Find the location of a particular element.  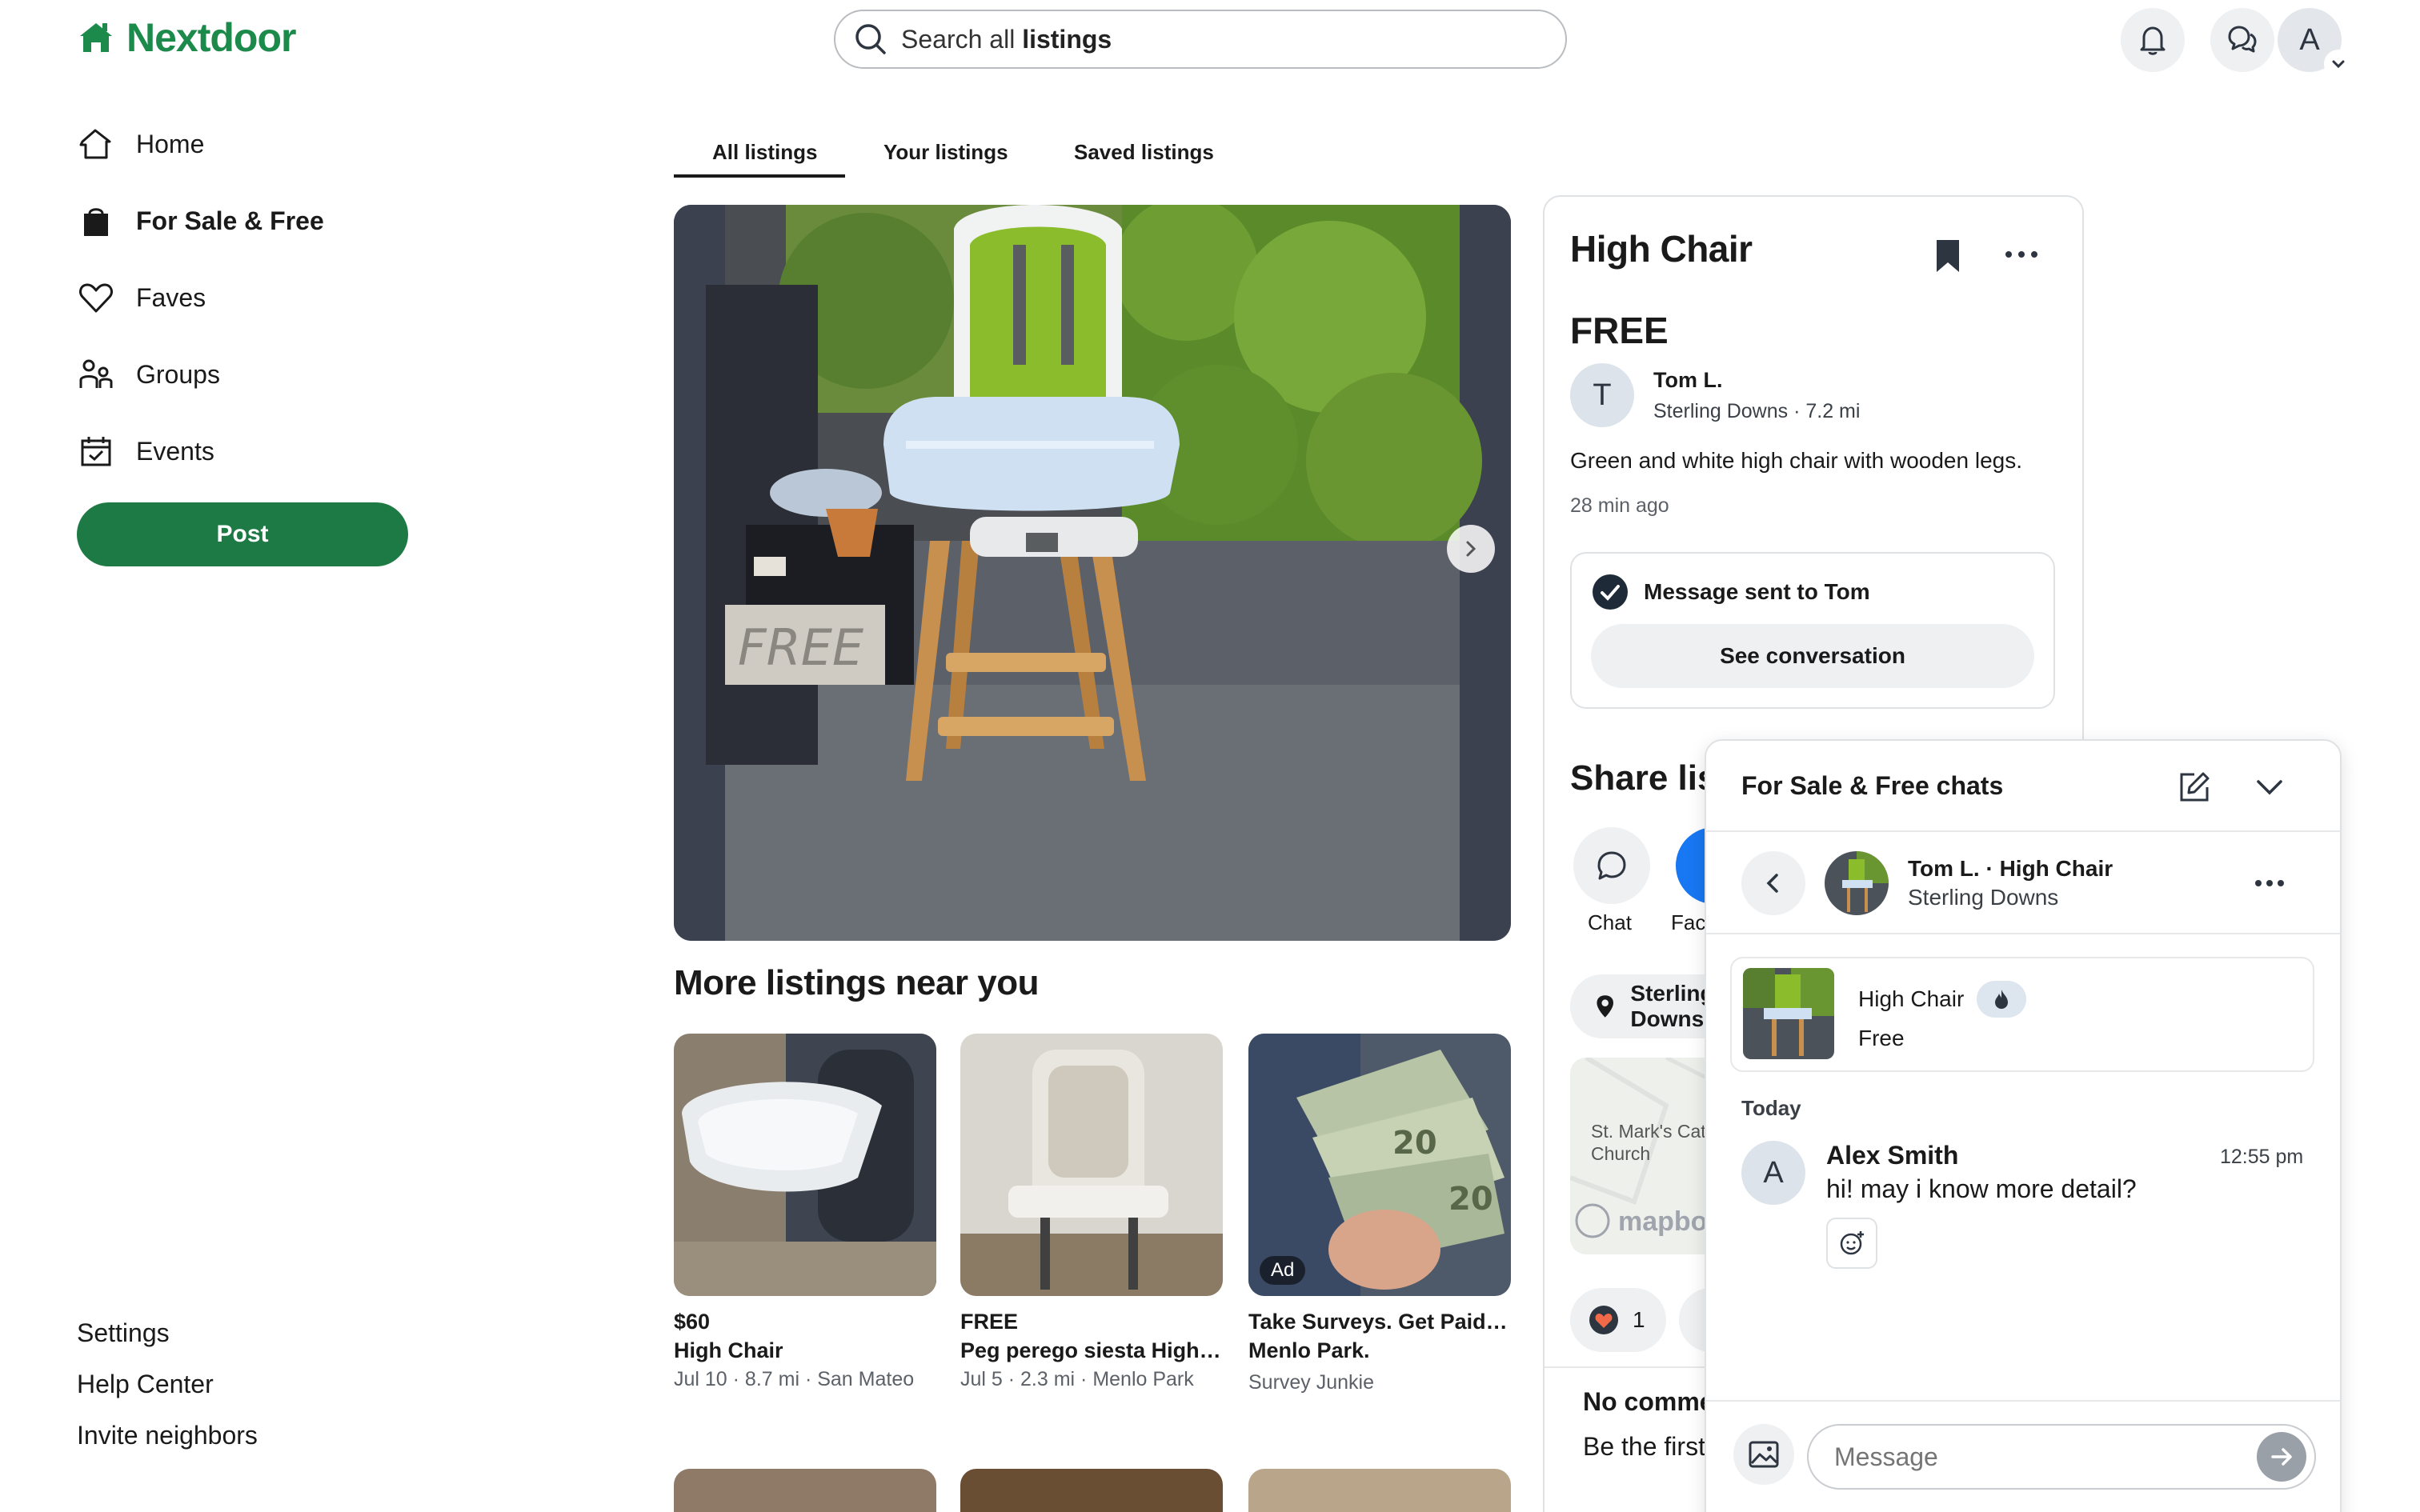

send-button is located at coordinates (2281, 1457).